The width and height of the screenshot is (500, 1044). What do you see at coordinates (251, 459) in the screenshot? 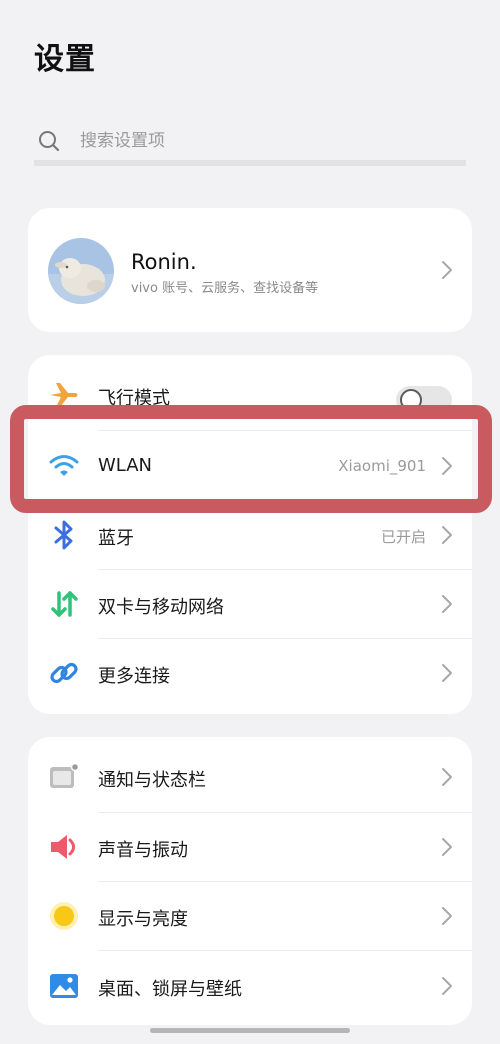
I see `highlight-frame` at bounding box center [251, 459].